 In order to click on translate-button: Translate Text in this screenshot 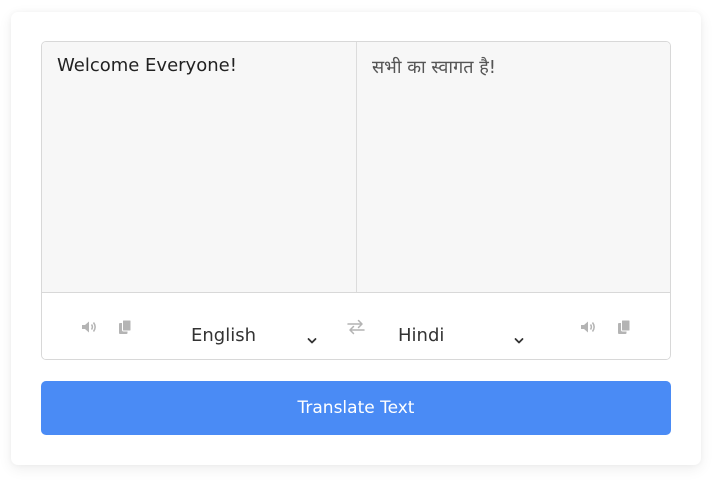, I will do `click(356, 408)`.